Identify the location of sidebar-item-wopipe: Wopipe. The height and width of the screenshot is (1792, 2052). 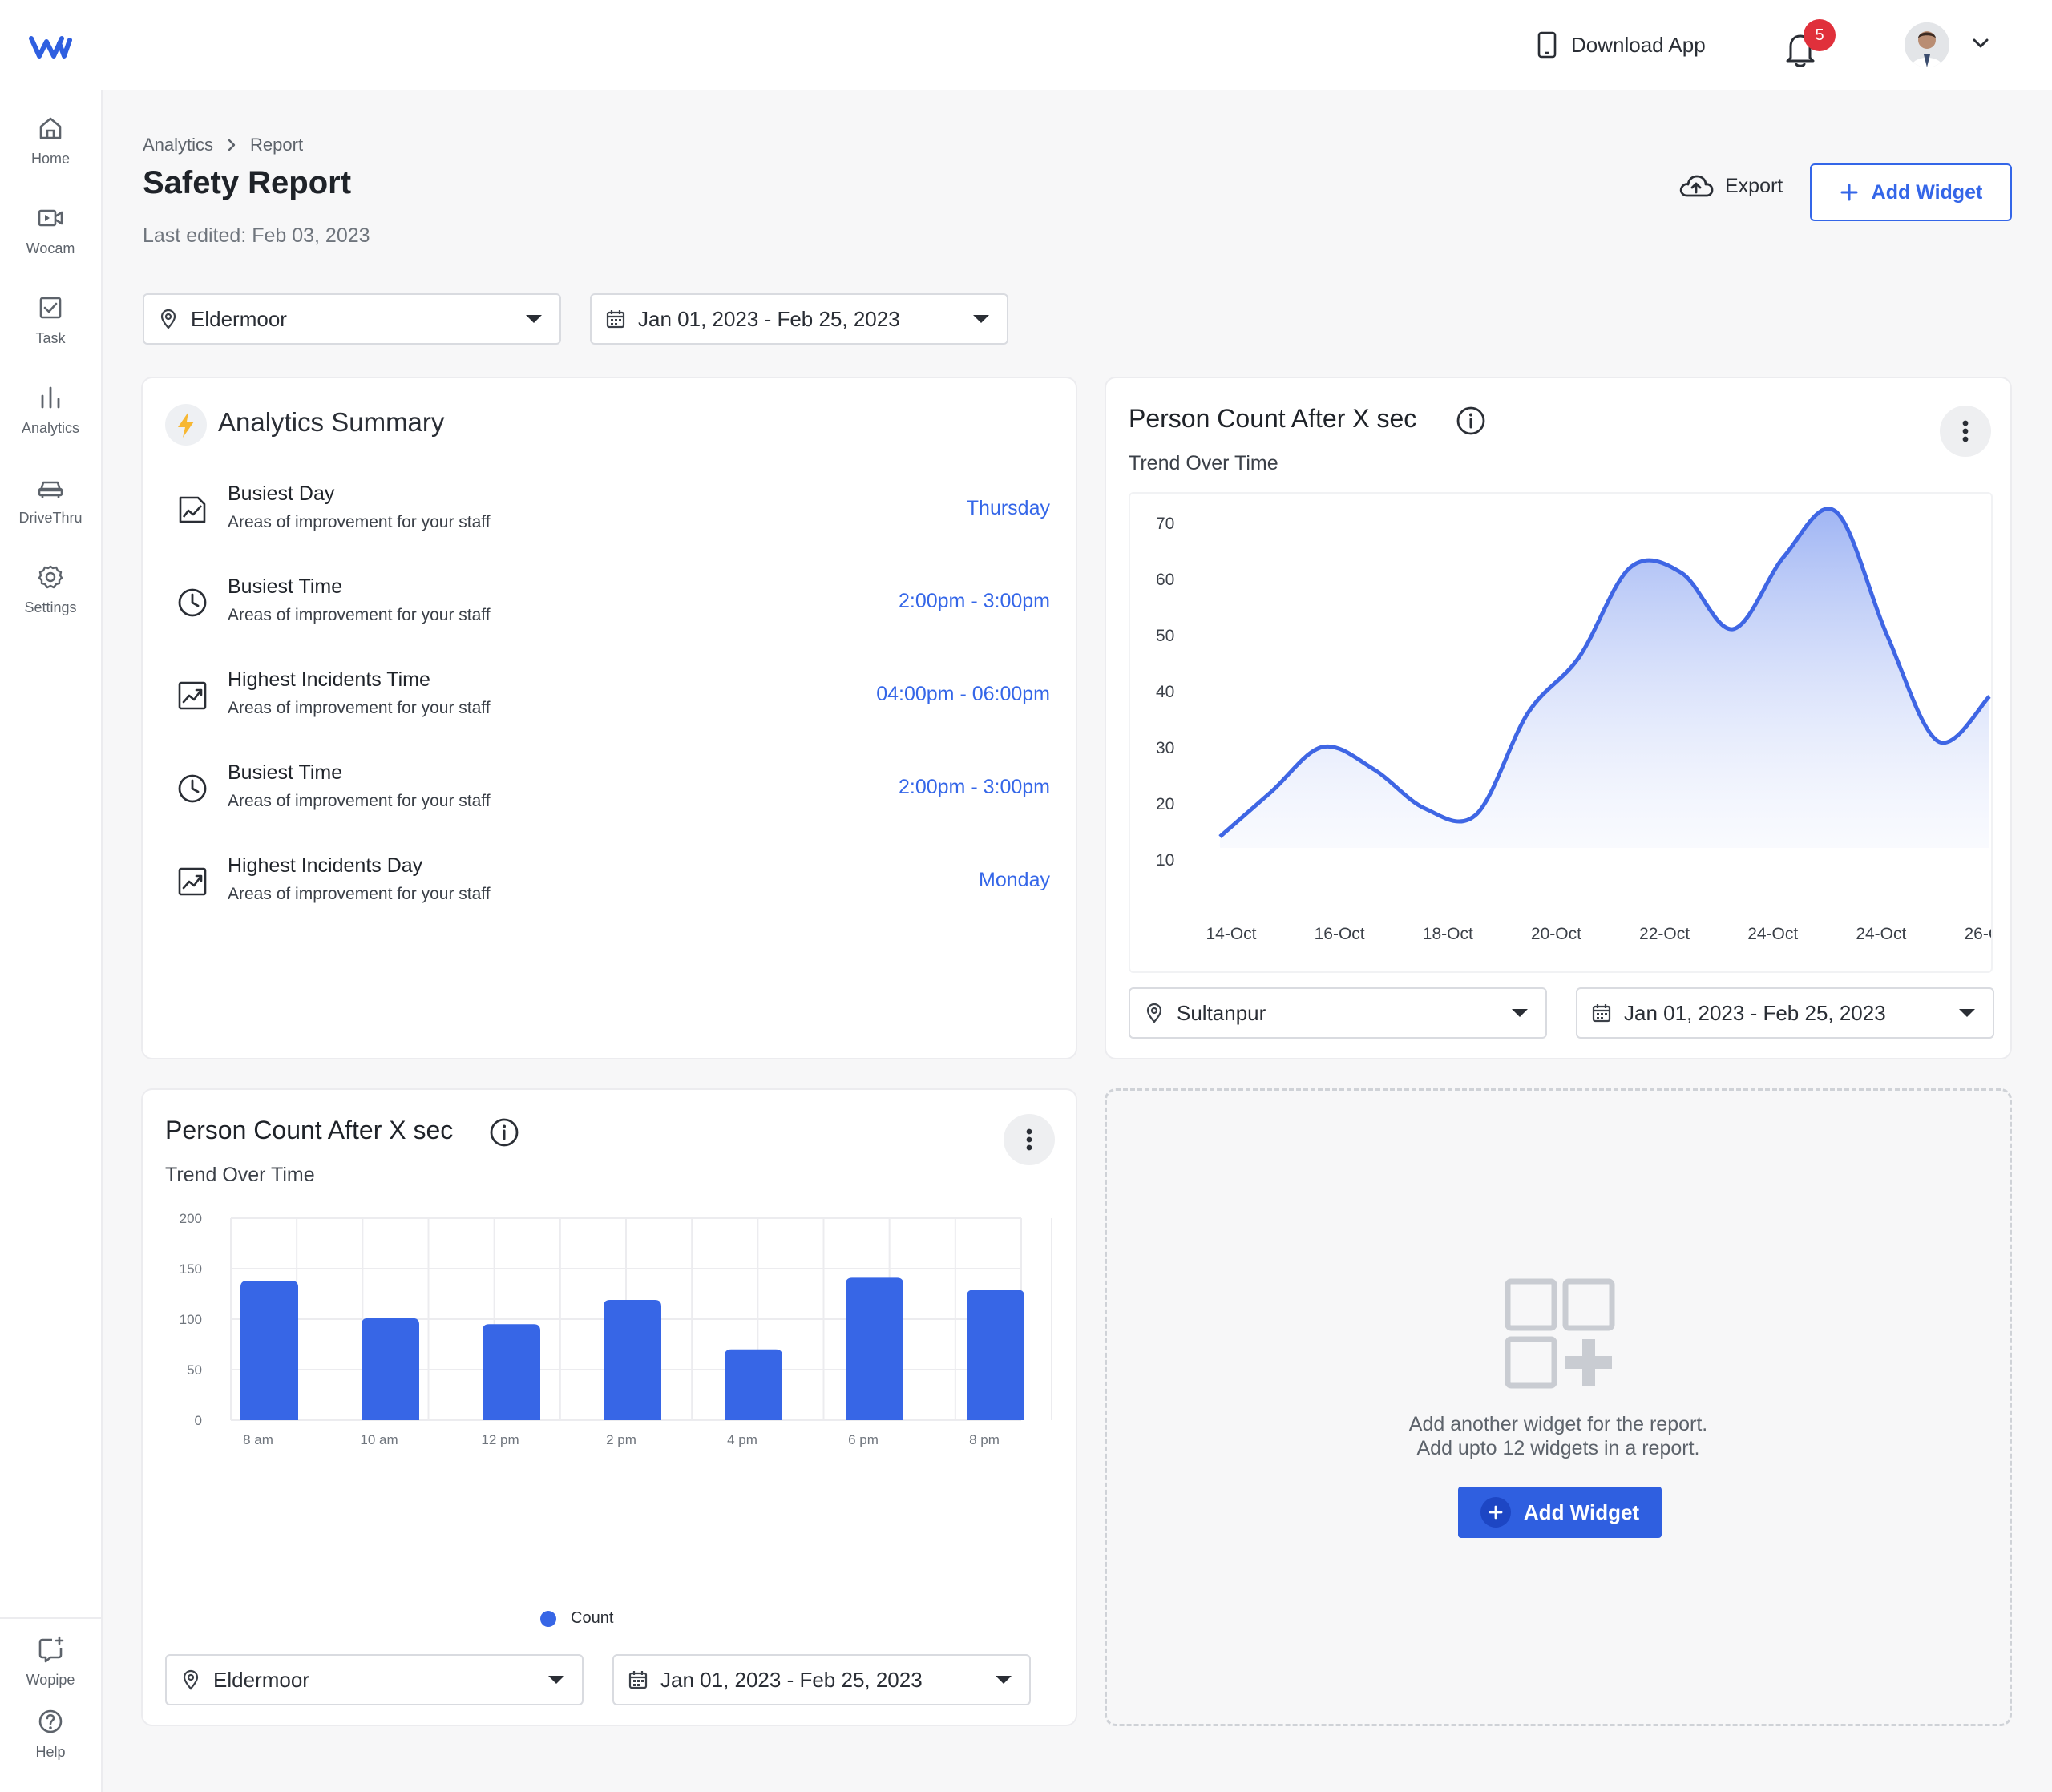
(50, 1675).